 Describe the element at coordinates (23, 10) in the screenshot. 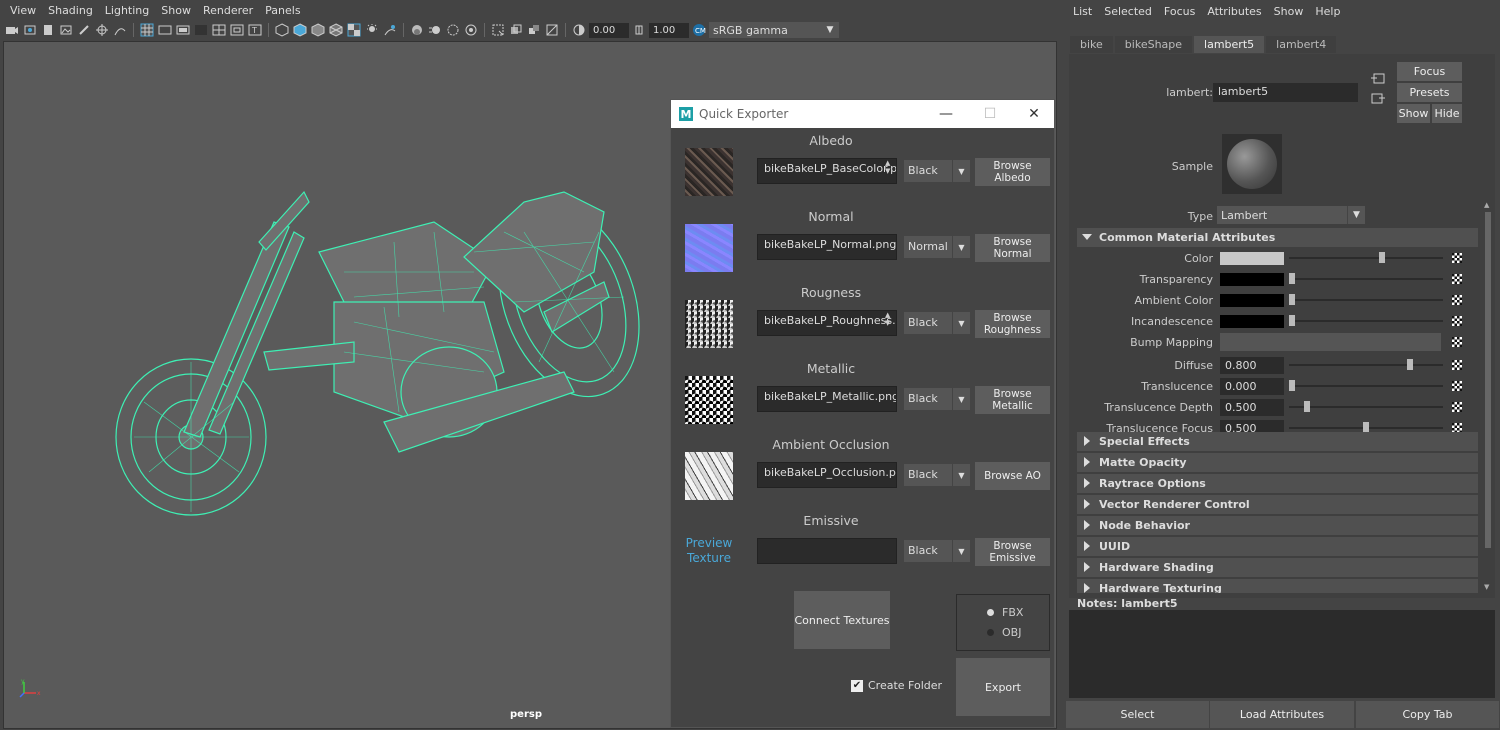

I see `menu-view: View` at that location.